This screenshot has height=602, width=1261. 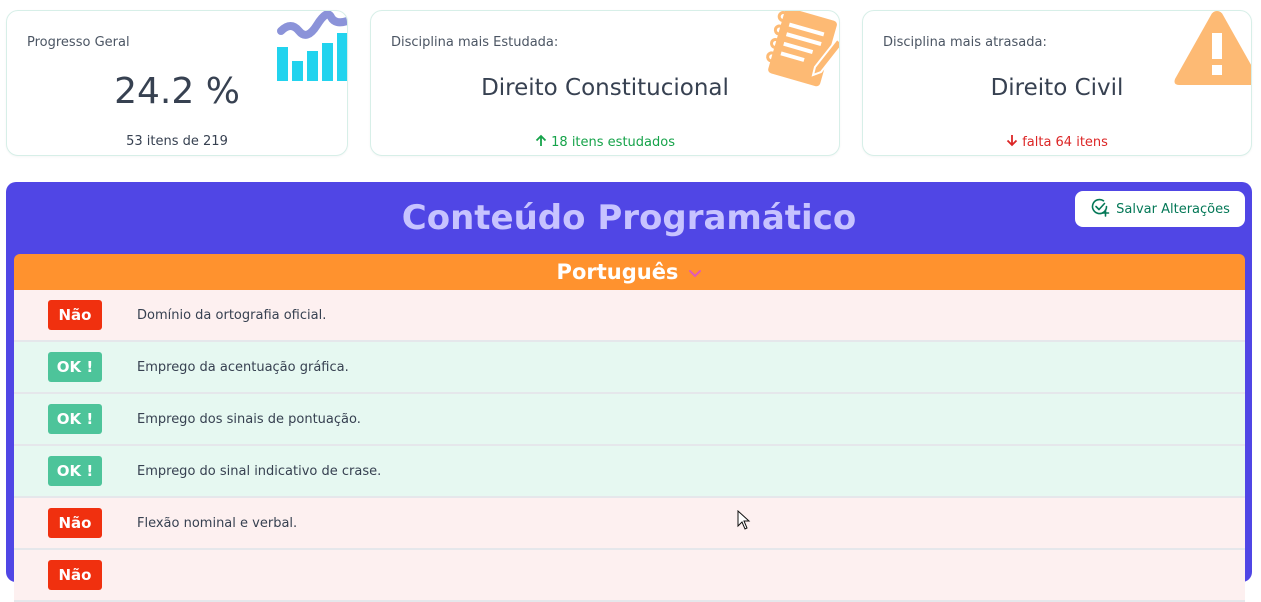 I want to click on panel-title: Conteúdo Programático, so click(x=629, y=218).